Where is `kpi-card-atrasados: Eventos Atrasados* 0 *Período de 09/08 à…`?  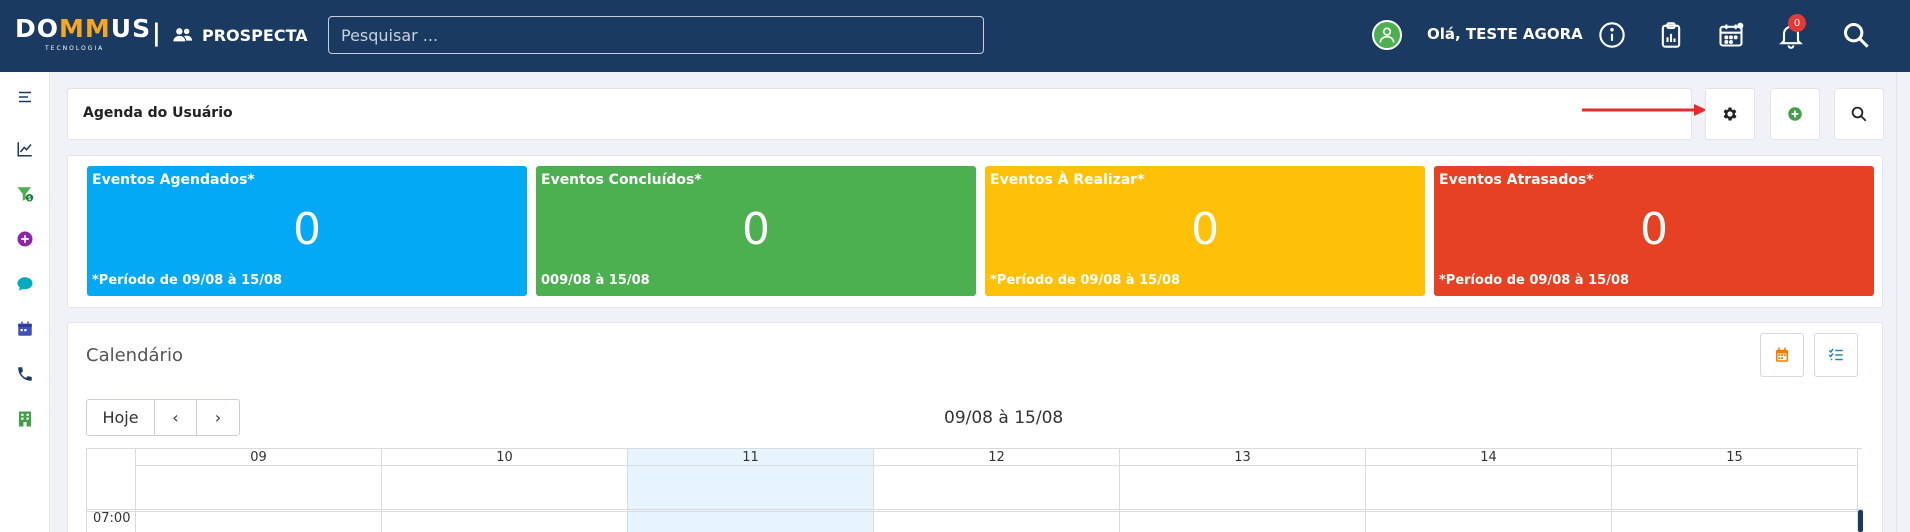
kpi-card-atrasados: Eventos Atrasados* 0 *Período de 09/08 à… is located at coordinates (1654, 231).